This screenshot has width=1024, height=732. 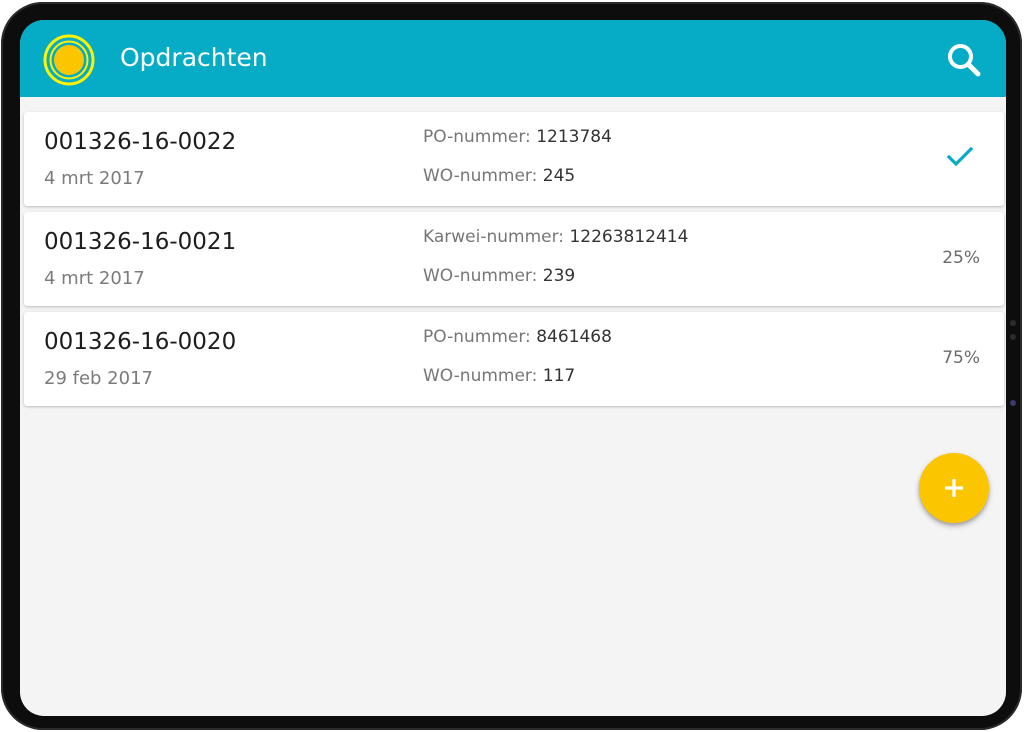 What do you see at coordinates (961, 358) in the screenshot?
I see `progress-percentage: 75%` at bounding box center [961, 358].